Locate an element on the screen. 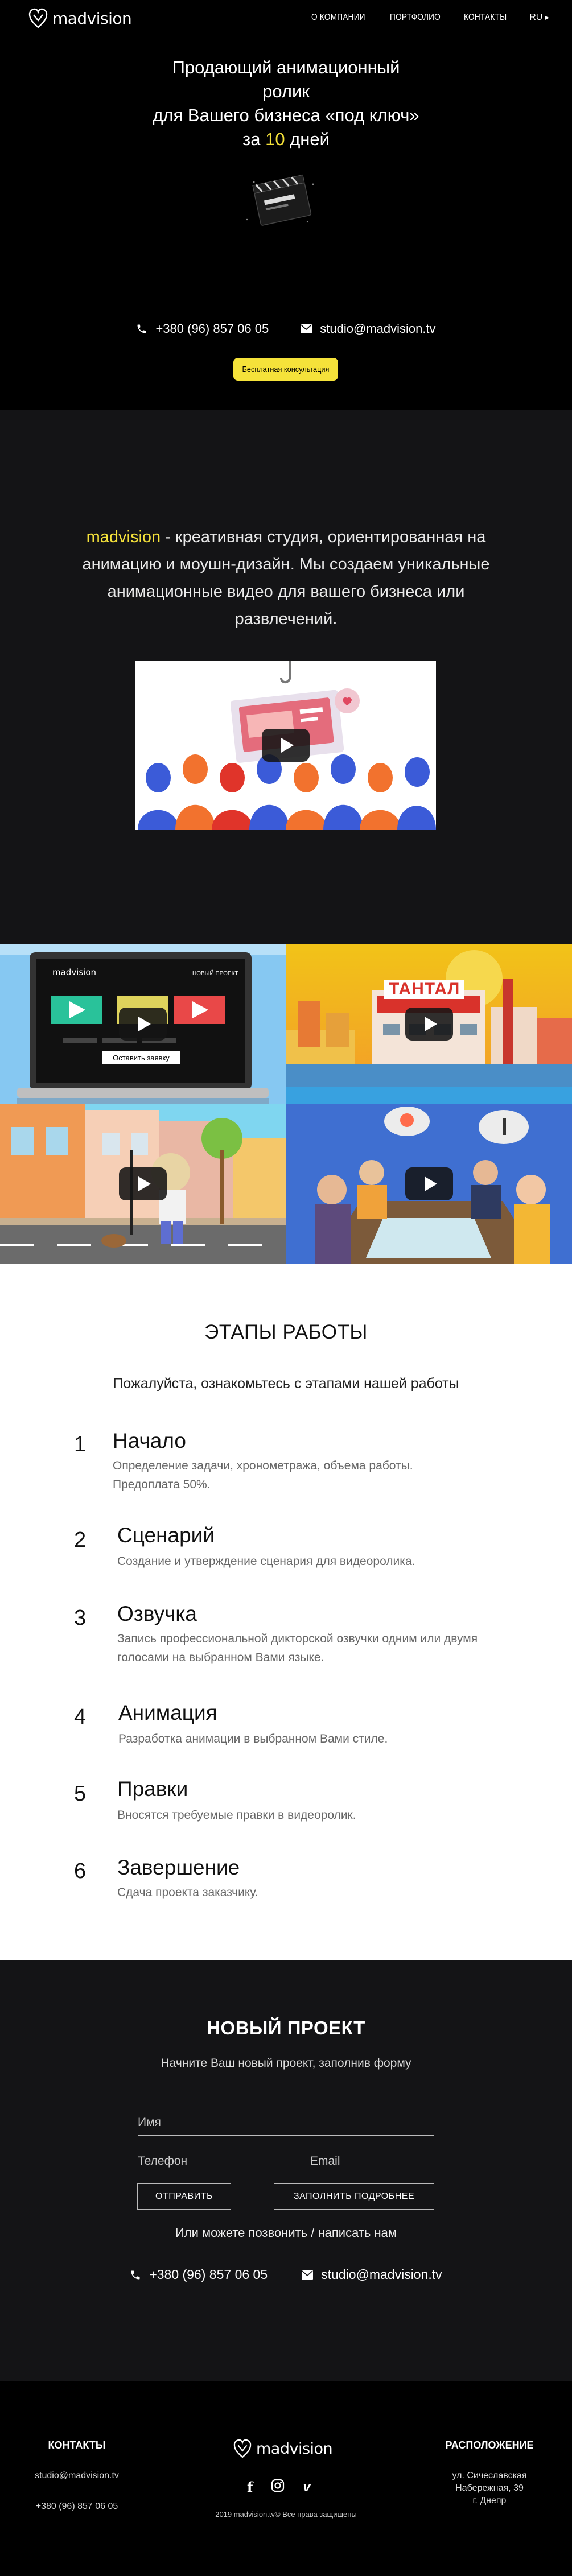  fill-details-label: ЗАПОЛНИТЬ ПОДРОБНЕЕ is located at coordinates (354, 2196).